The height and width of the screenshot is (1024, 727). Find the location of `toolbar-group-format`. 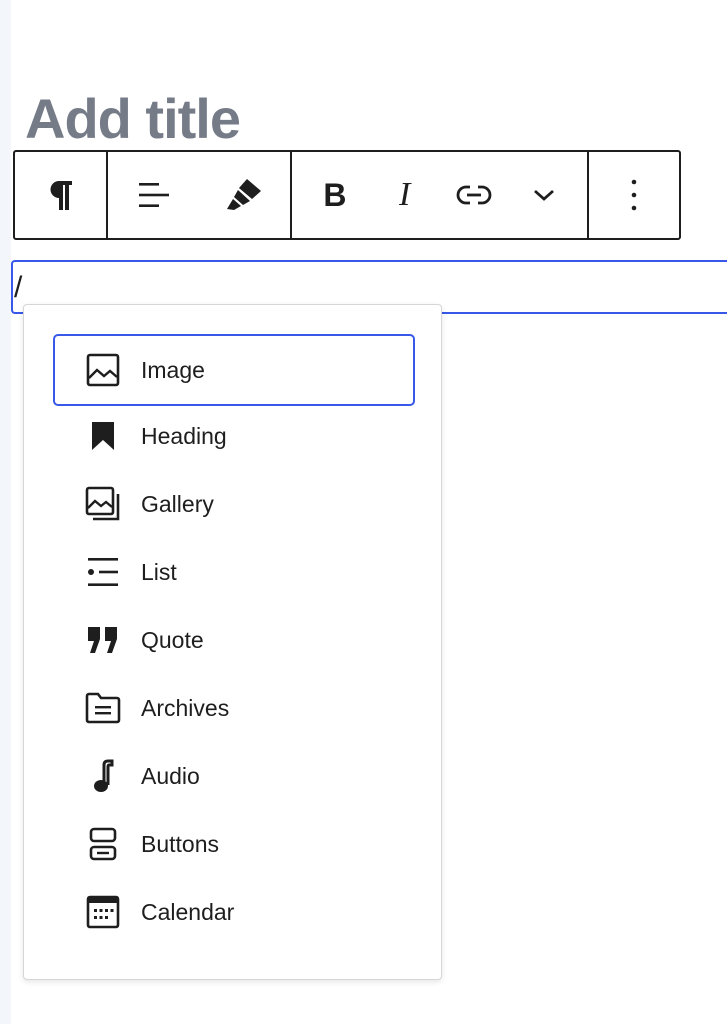

toolbar-group-format is located at coordinates (200, 195).